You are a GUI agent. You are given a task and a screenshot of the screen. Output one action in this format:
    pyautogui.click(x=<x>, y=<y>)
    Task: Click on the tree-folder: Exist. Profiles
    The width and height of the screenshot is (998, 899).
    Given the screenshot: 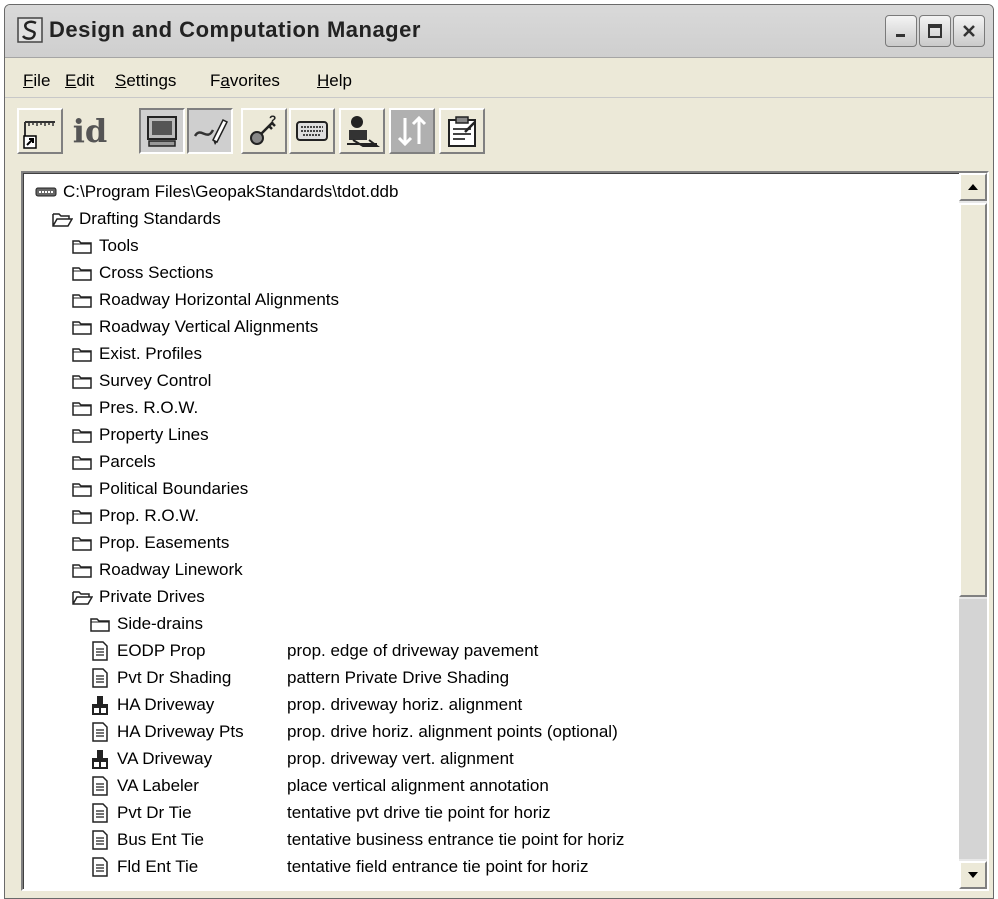 What is the action you would take?
    pyautogui.click(x=136, y=354)
    